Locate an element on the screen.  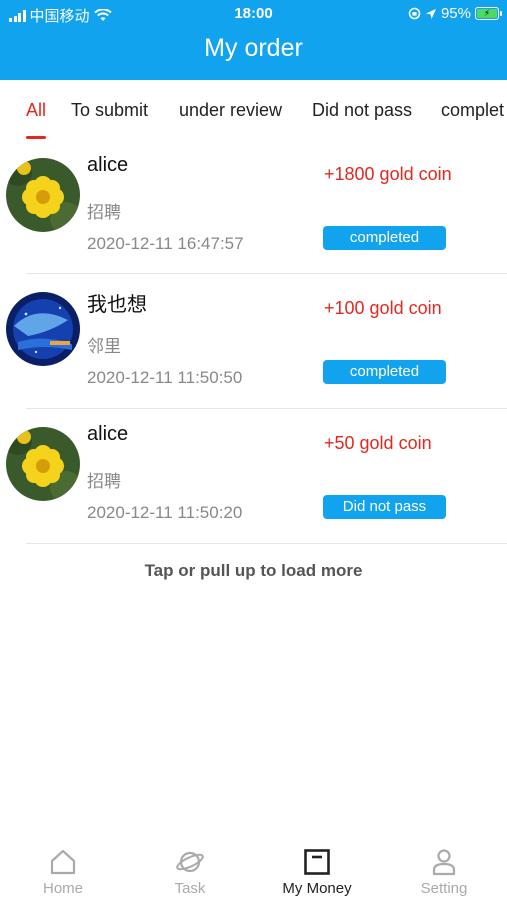
wallet-icon is located at coordinates (317, 862).